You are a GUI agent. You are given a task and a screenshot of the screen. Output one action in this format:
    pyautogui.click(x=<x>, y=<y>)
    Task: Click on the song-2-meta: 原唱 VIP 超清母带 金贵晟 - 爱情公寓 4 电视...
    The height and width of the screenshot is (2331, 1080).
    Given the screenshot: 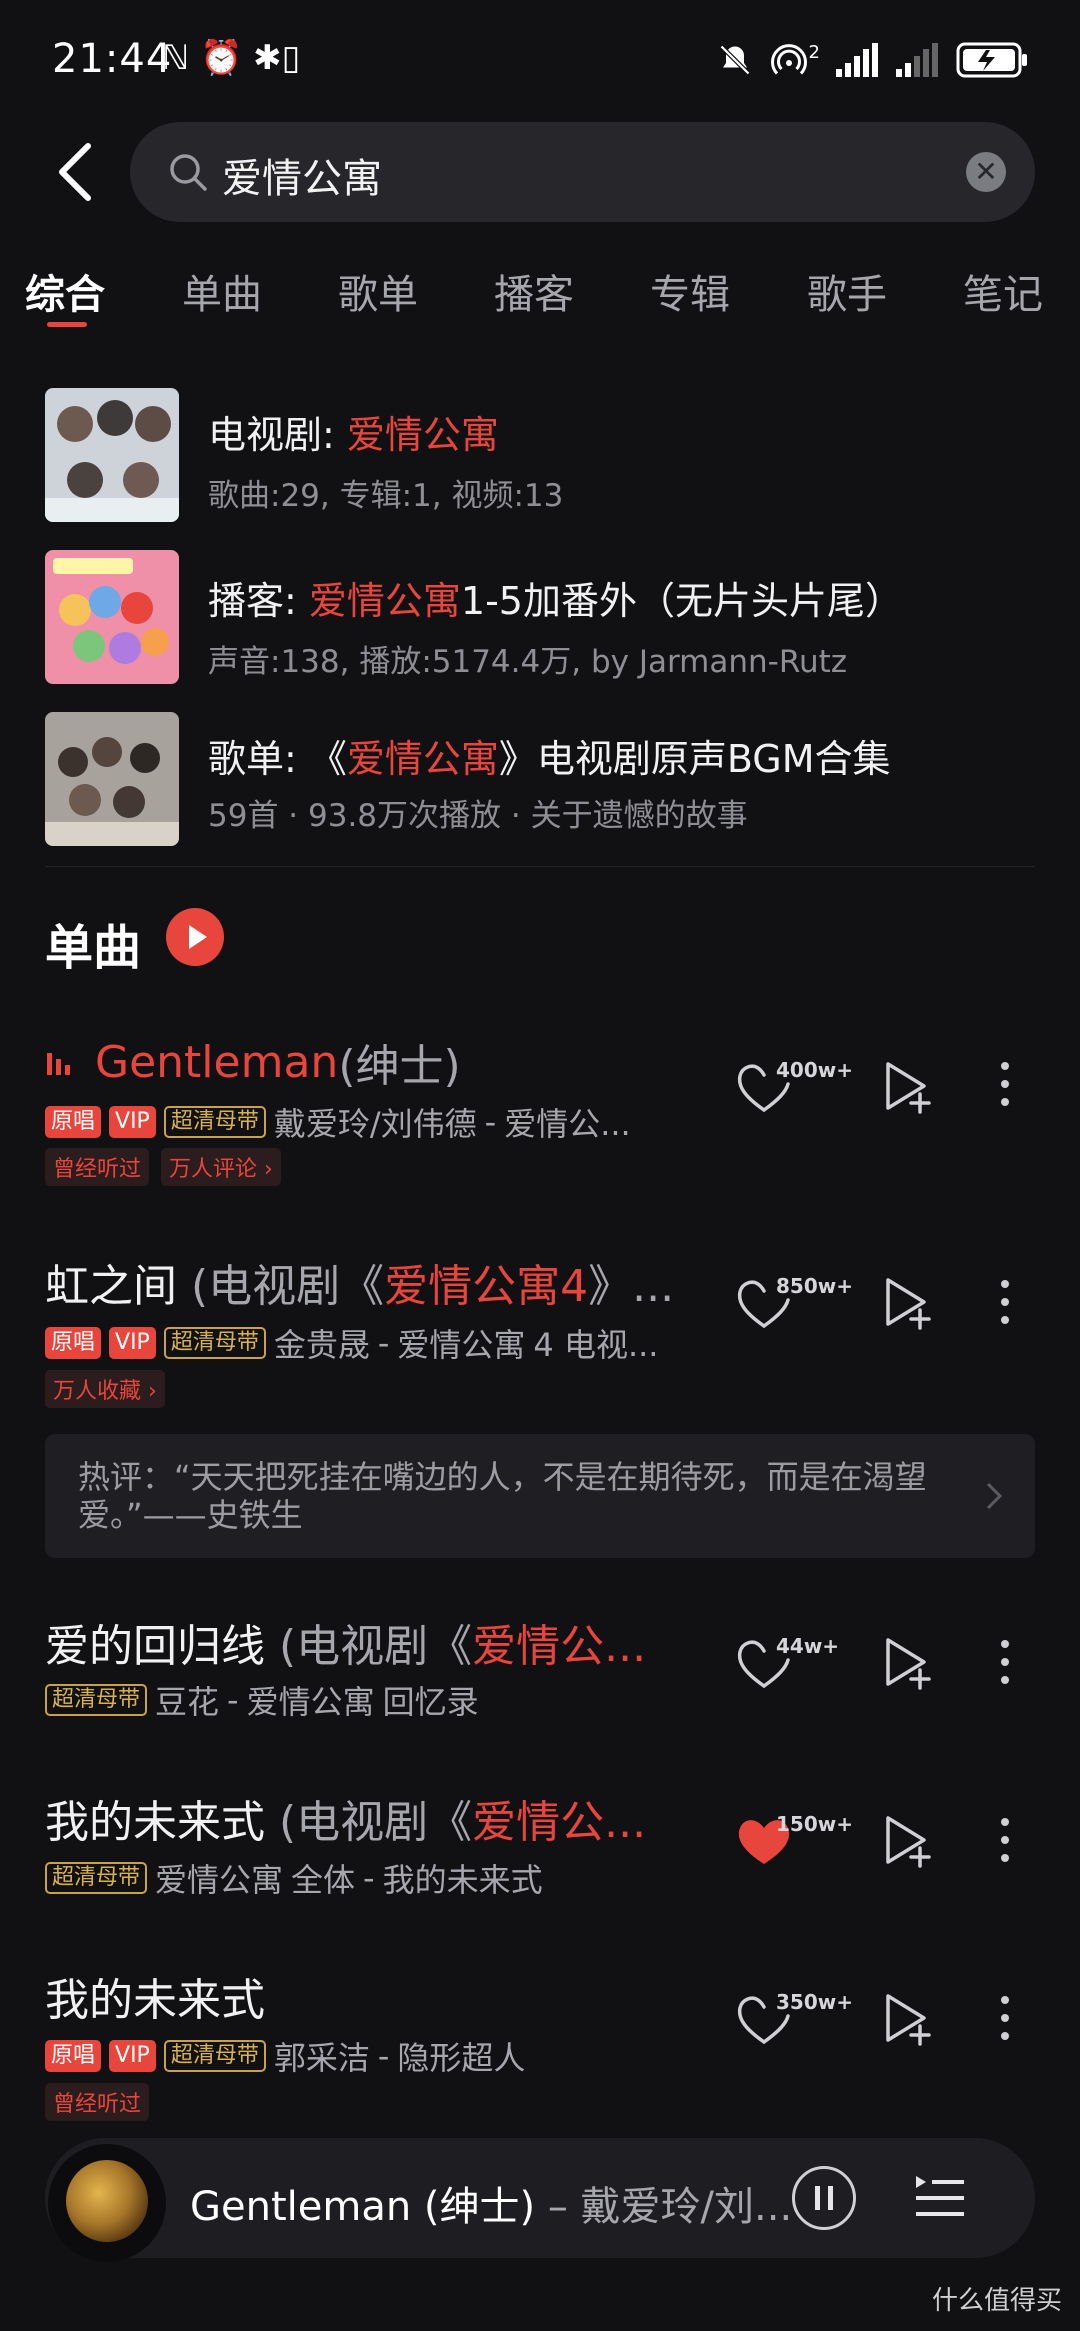 What is the action you would take?
    pyautogui.click(x=351, y=1343)
    